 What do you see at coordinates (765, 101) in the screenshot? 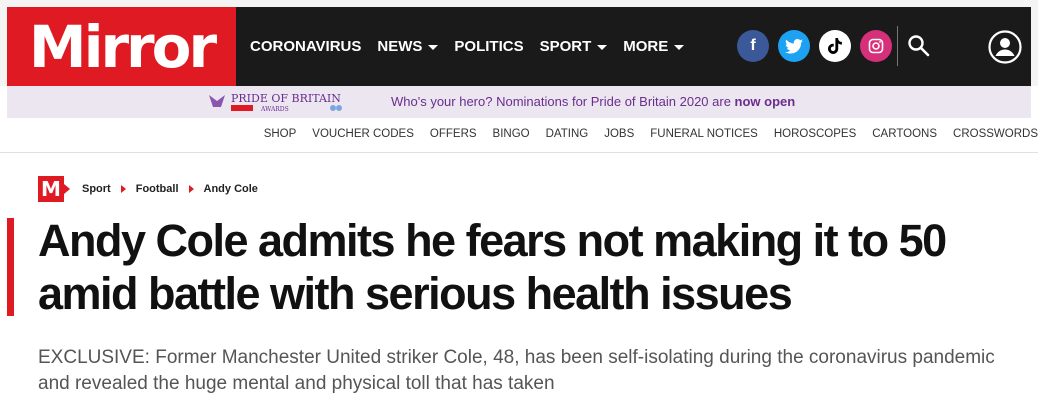
I see `pride-promo-text-bold: now open` at bounding box center [765, 101].